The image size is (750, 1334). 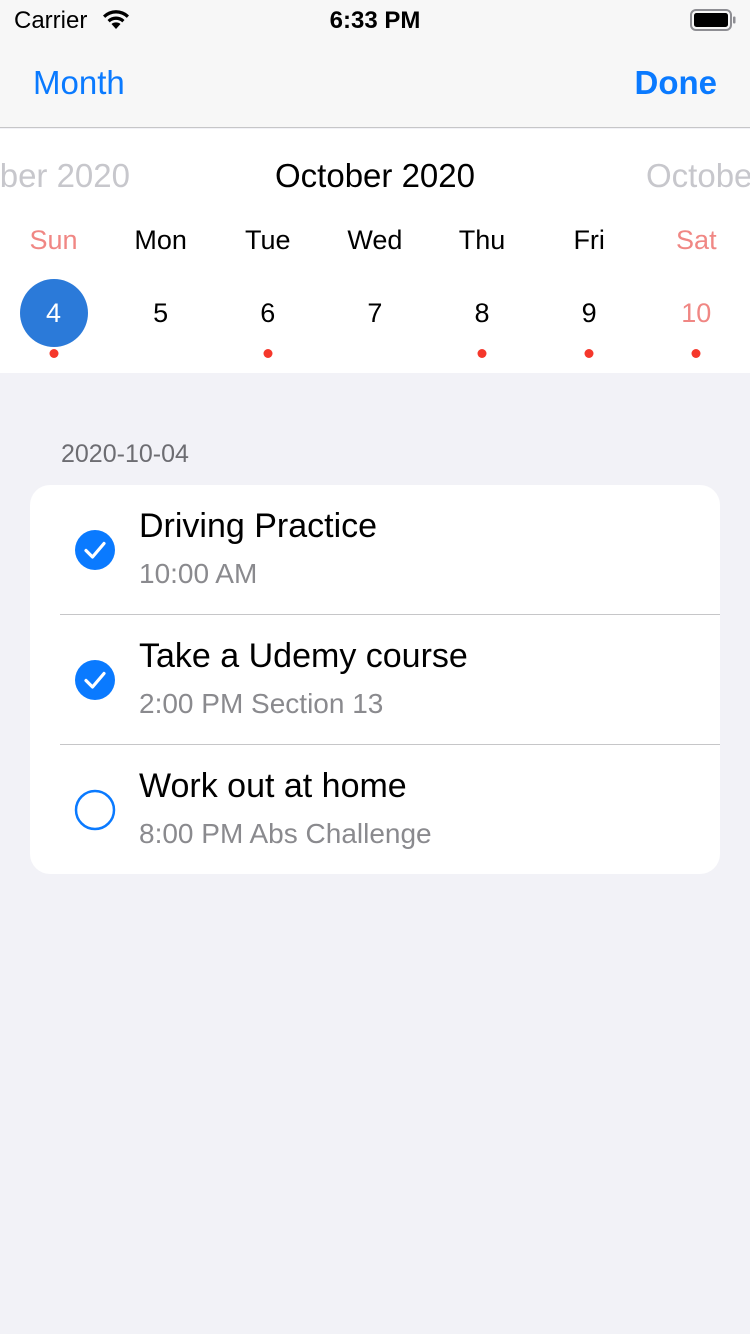 I want to click on status-time: 6:33 PM, so click(x=375, y=20).